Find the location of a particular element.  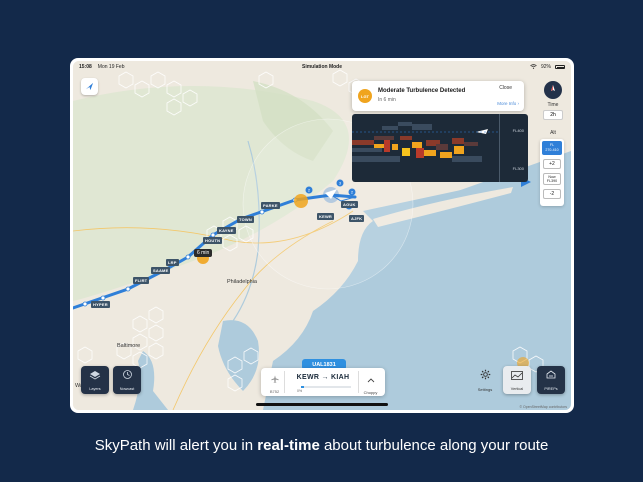

settings-button: Settings is located at coordinates (485, 379).